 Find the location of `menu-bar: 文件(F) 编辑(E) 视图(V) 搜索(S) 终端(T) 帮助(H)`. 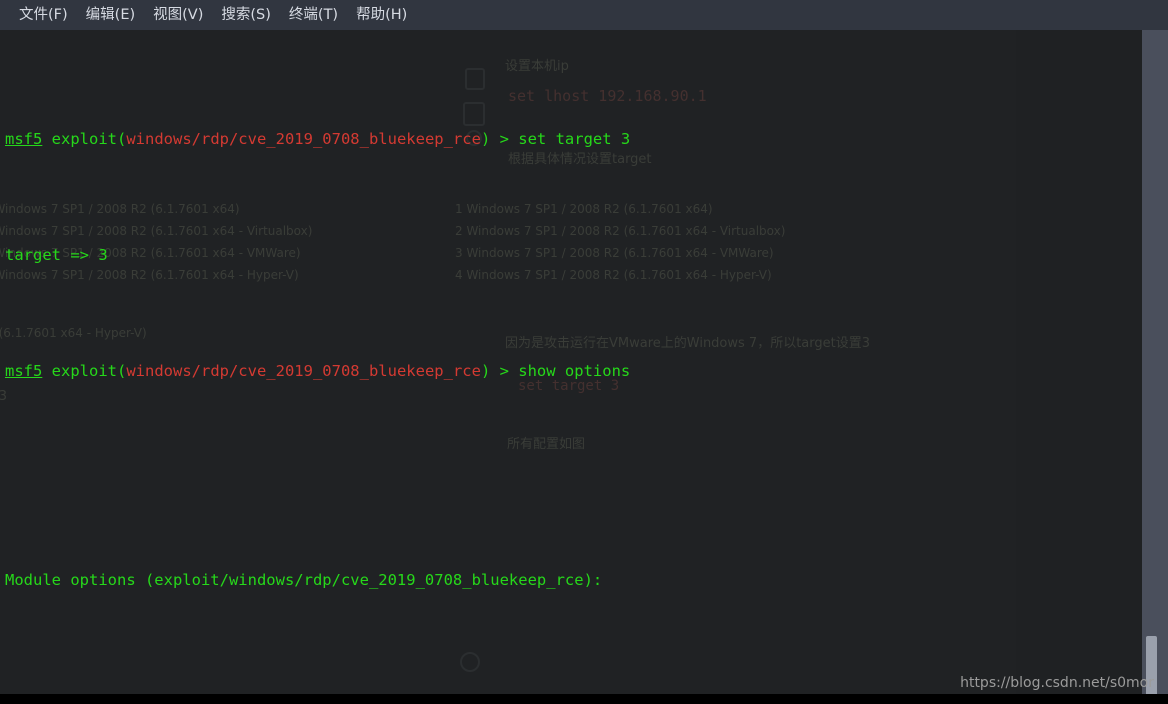

menu-bar: 文件(F) 编辑(E) 视图(V) 搜索(S) 终端(T) 帮助(H) is located at coordinates (584, 15).